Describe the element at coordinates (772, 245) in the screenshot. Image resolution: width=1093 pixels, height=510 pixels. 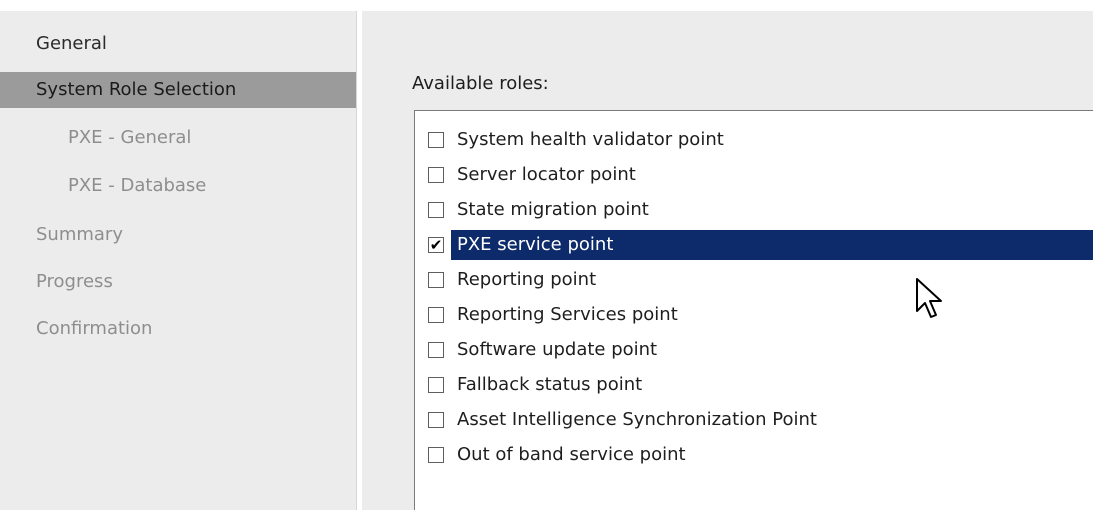
I see `role-label: PXE service point` at that location.